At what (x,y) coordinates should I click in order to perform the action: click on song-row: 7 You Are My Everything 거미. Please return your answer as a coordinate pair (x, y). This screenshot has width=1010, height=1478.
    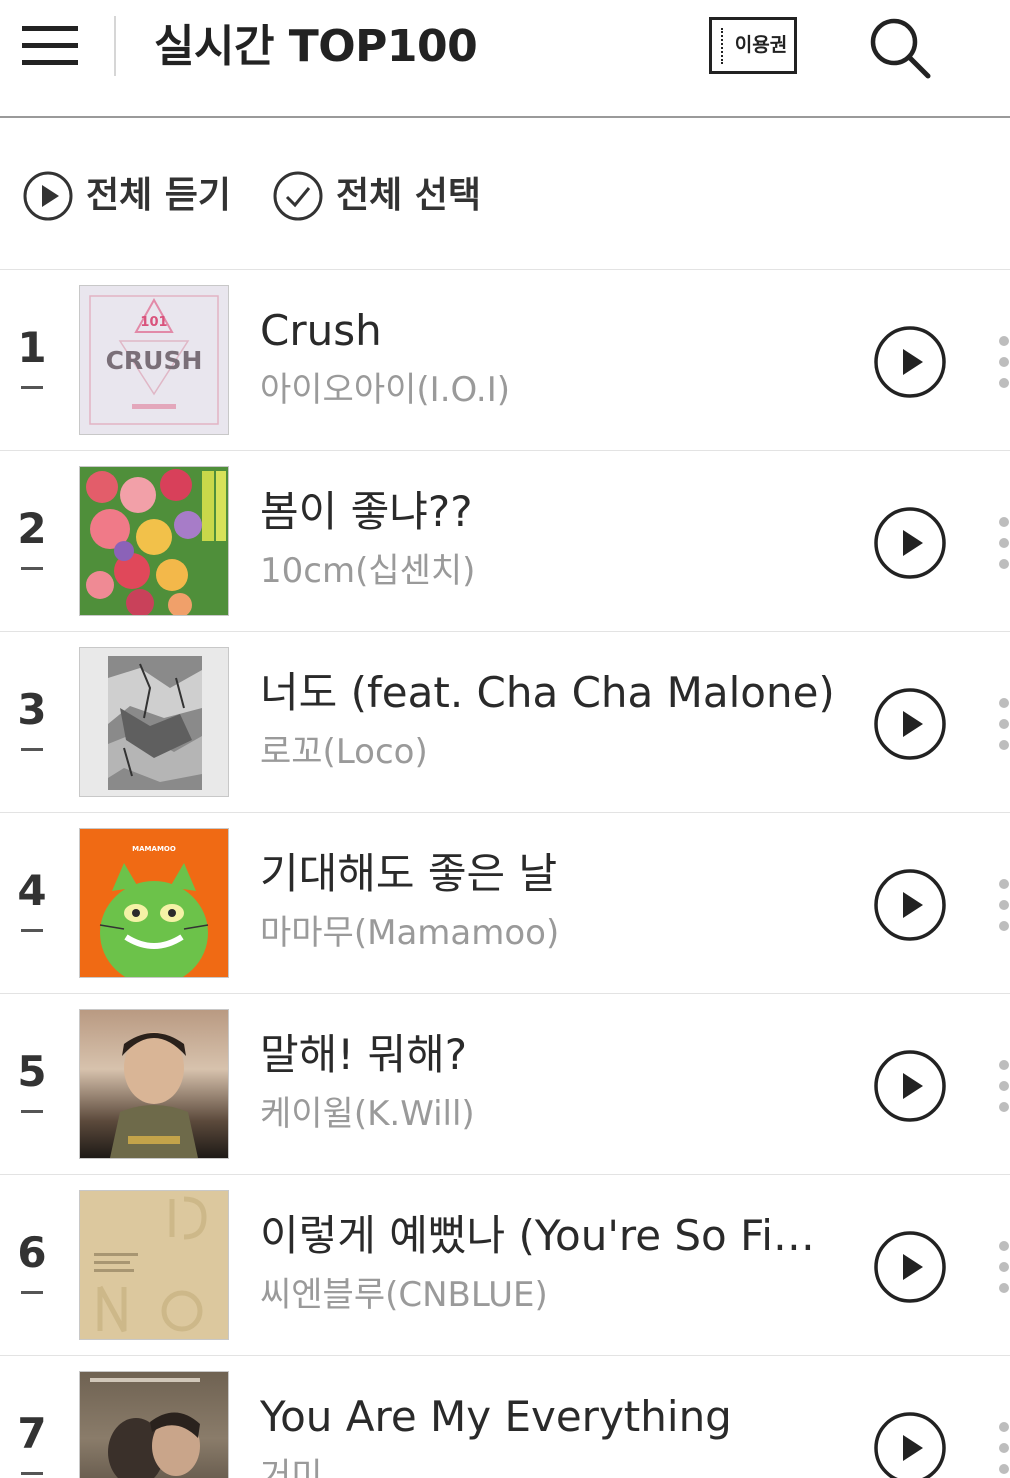
    Looking at the image, I should click on (505, 1417).